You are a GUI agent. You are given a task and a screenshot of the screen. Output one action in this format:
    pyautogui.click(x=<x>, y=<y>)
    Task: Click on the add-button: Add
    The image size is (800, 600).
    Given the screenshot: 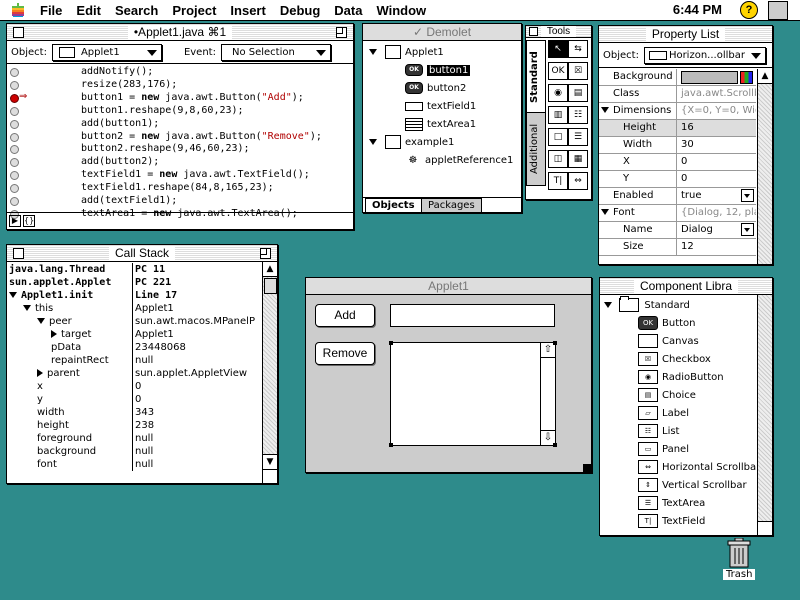 What is the action you would take?
    pyautogui.click(x=345, y=315)
    